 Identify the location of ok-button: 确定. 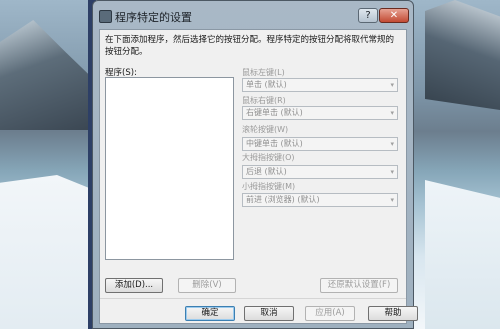
(210, 313).